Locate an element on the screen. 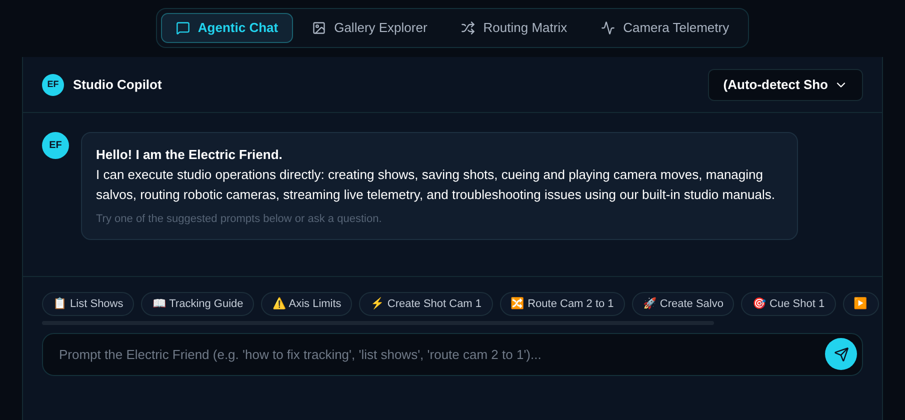 The height and width of the screenshot is (420, 905). message-text: I can execute studio operations directly: creating shows, saving shots, cueing and playing camera moves, managing salvos, routing robotic cameras, streaming live telemetry, and troubleshooting issues using our built-in studio manuals. is located at coordinates (436, 185).